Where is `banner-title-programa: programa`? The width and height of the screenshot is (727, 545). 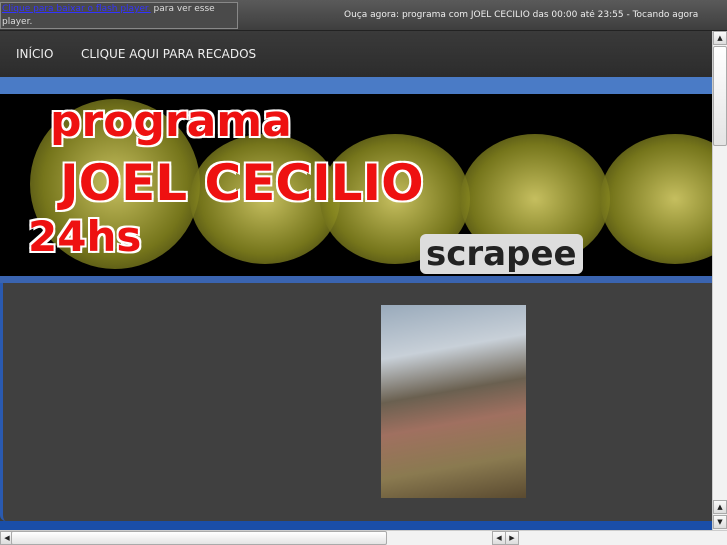
banner-title-programa: programa is located at coordinates (171, 121).